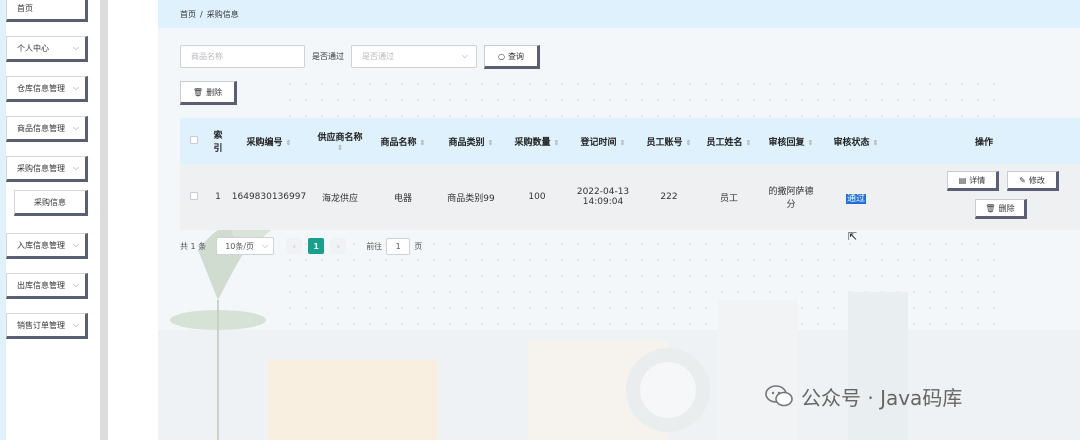 This screenshot has height=440, width=1080. I want to click on page-size-select: 10条/页 ⌵, so click(245, 246).